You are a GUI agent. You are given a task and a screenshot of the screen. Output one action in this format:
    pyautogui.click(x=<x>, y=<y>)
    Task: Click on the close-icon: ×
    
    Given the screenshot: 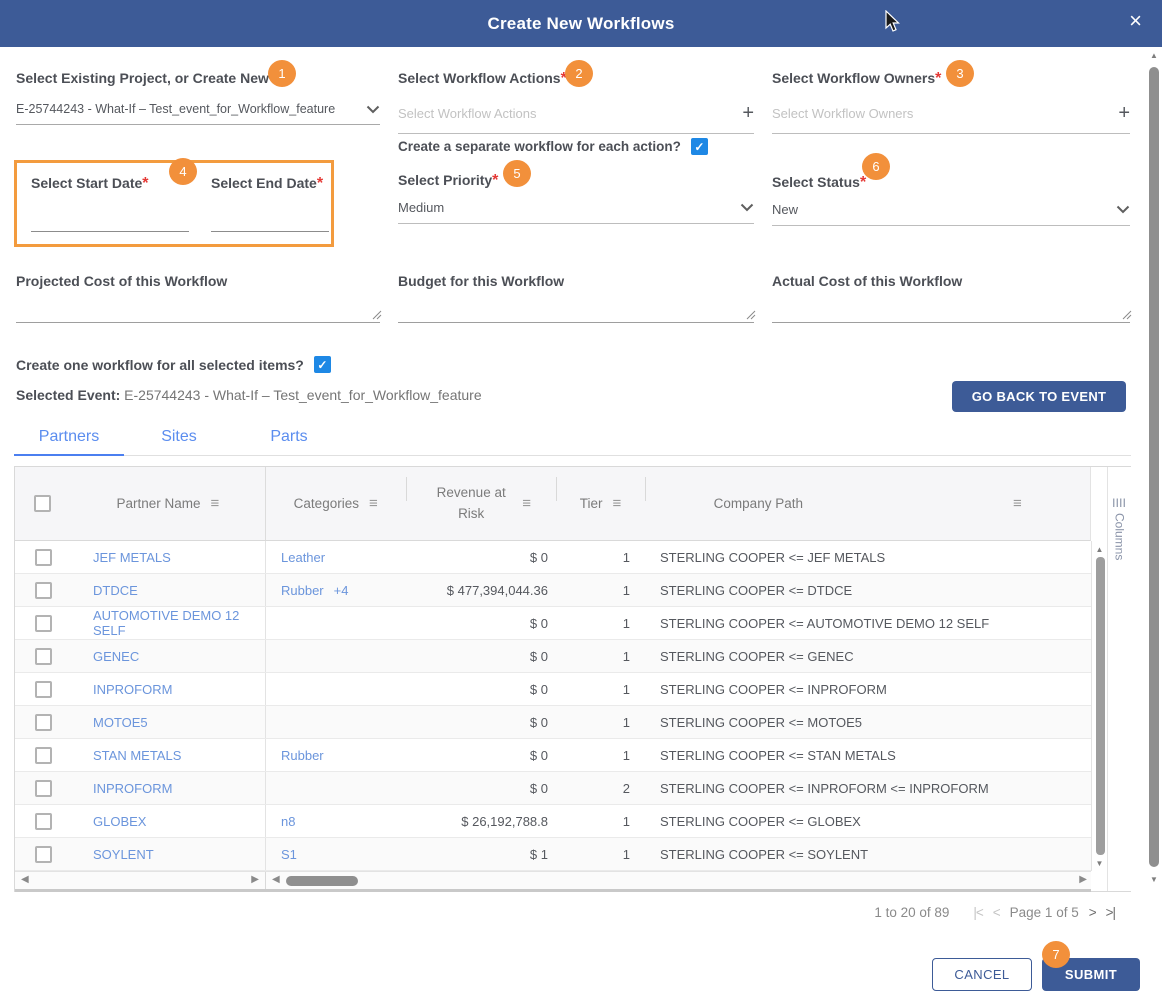 What is the action you would take?
    pyautogui.click(x=1135, y=21)
    